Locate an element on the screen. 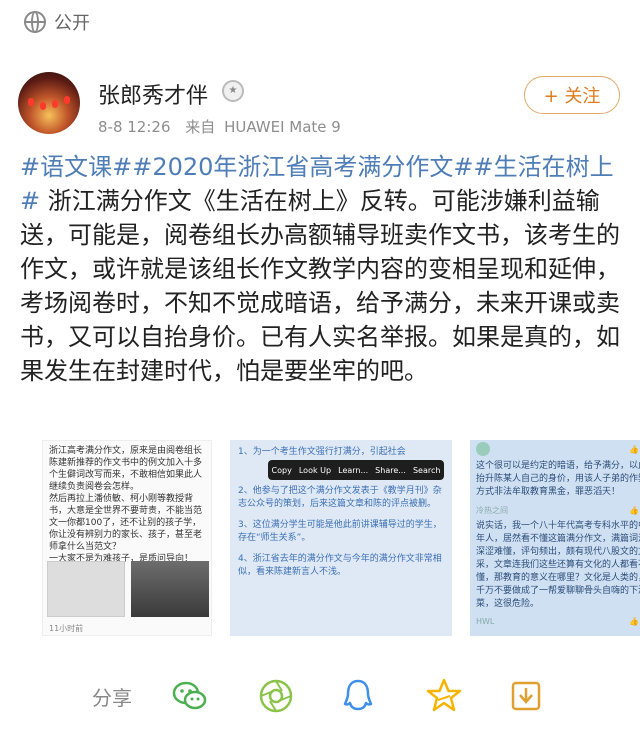 This screenshot has width=640, height=753. globe-icon is located at coordinates (35, 22).